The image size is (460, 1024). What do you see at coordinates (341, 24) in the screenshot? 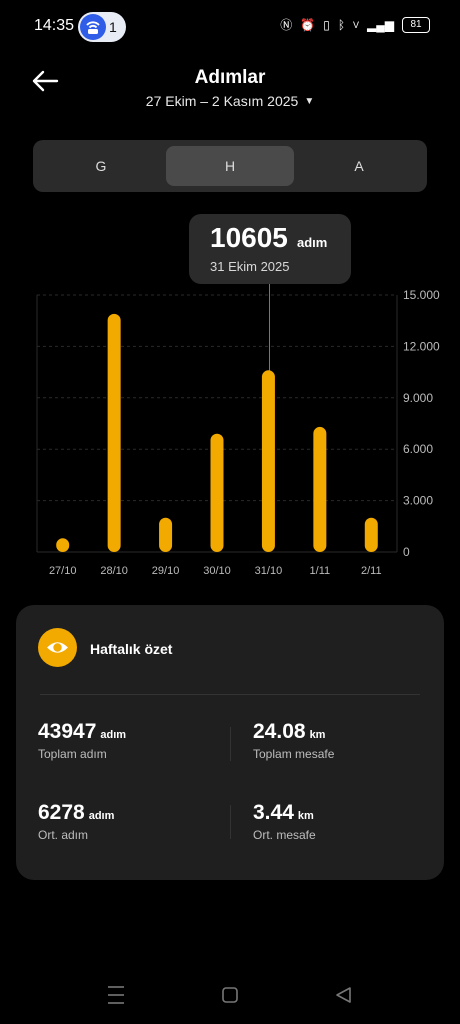
I see `bluetooth-icon: ᛒ` at bounding box center [341, 24].